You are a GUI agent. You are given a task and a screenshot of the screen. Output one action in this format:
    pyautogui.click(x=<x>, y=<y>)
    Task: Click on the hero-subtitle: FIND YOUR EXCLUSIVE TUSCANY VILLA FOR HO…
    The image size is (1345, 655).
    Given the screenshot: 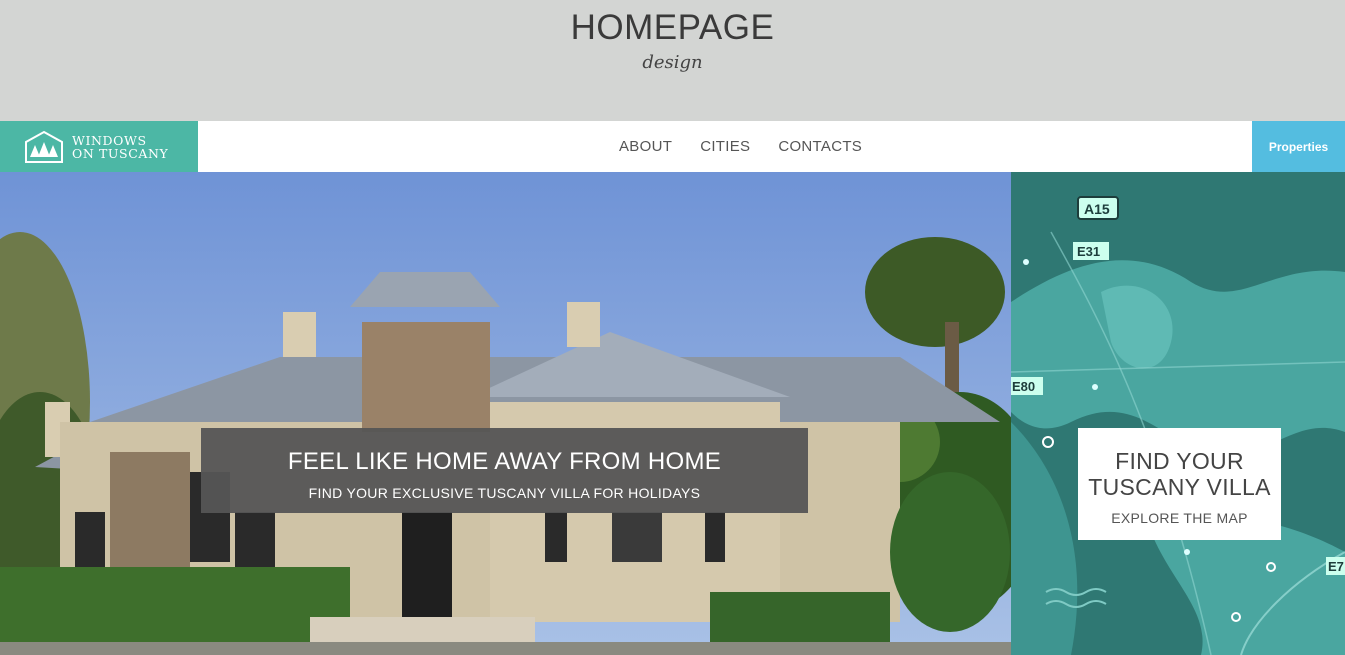 What is the action you would take?
    pyautogui.click(x=504, y=493)
    